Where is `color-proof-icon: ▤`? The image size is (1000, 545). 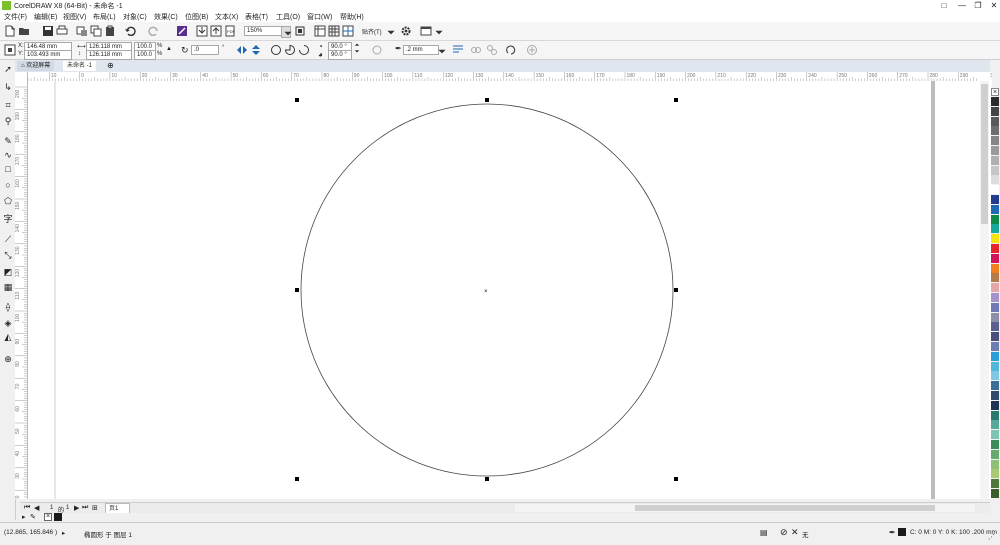
color-proof-icon: ▤ is located at coordinates (764, 532).